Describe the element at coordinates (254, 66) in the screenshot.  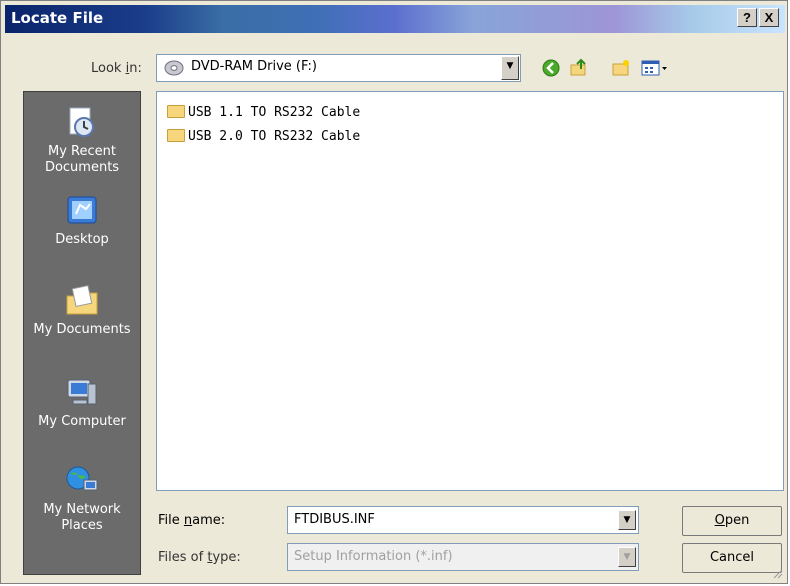
I see `look-in-value: DVD-RAM Drive (F:)` at that location.